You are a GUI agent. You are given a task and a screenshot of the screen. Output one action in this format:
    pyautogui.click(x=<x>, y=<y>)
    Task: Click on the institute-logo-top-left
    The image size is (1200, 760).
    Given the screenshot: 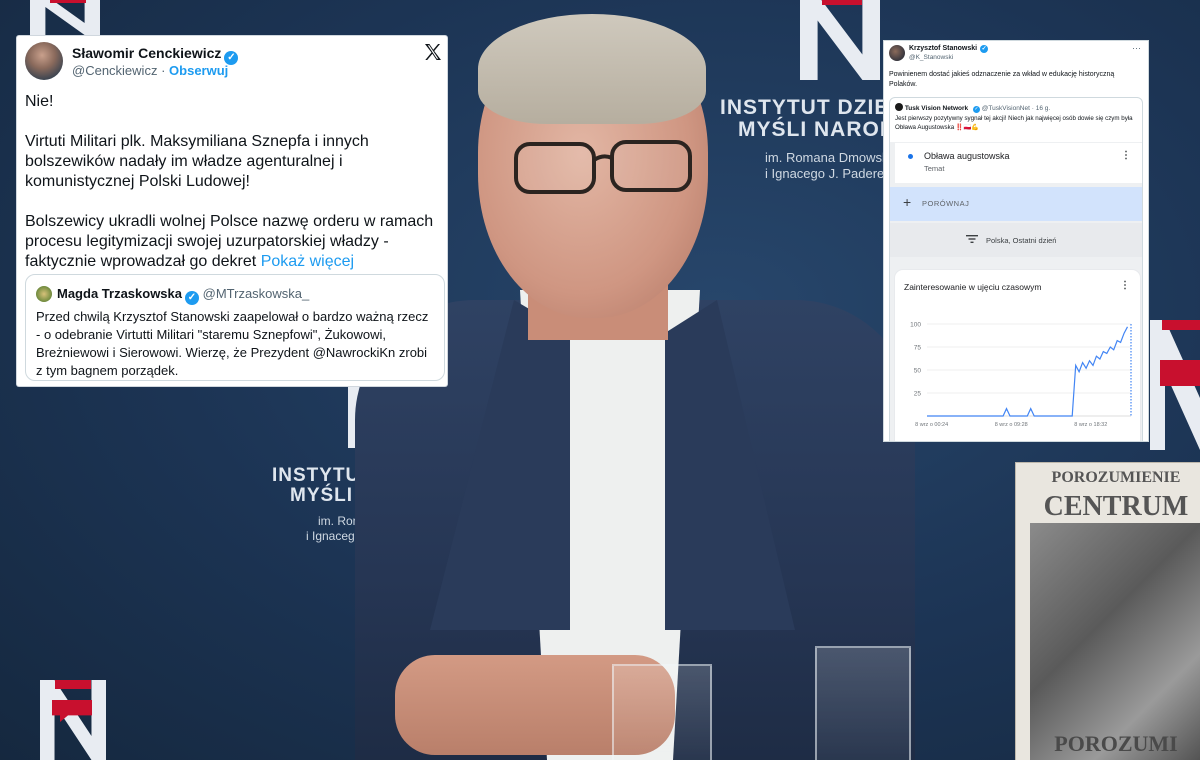 What is the action you would take?
    pyautogui.click(x=65, y=17)
    